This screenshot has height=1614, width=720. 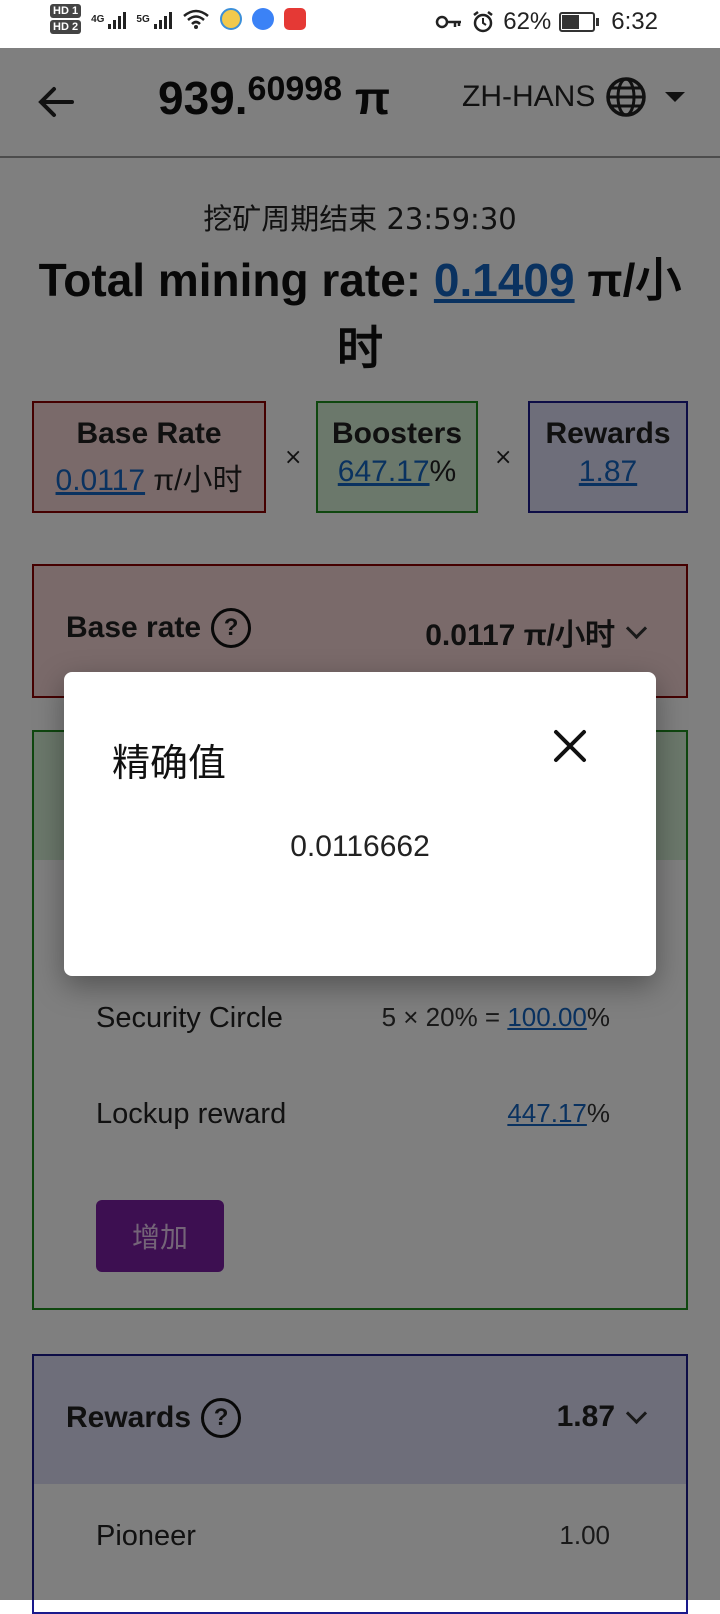 I want to click on status-left: HD 1 HD 2 4G 5G, so click(x=178, y=19).